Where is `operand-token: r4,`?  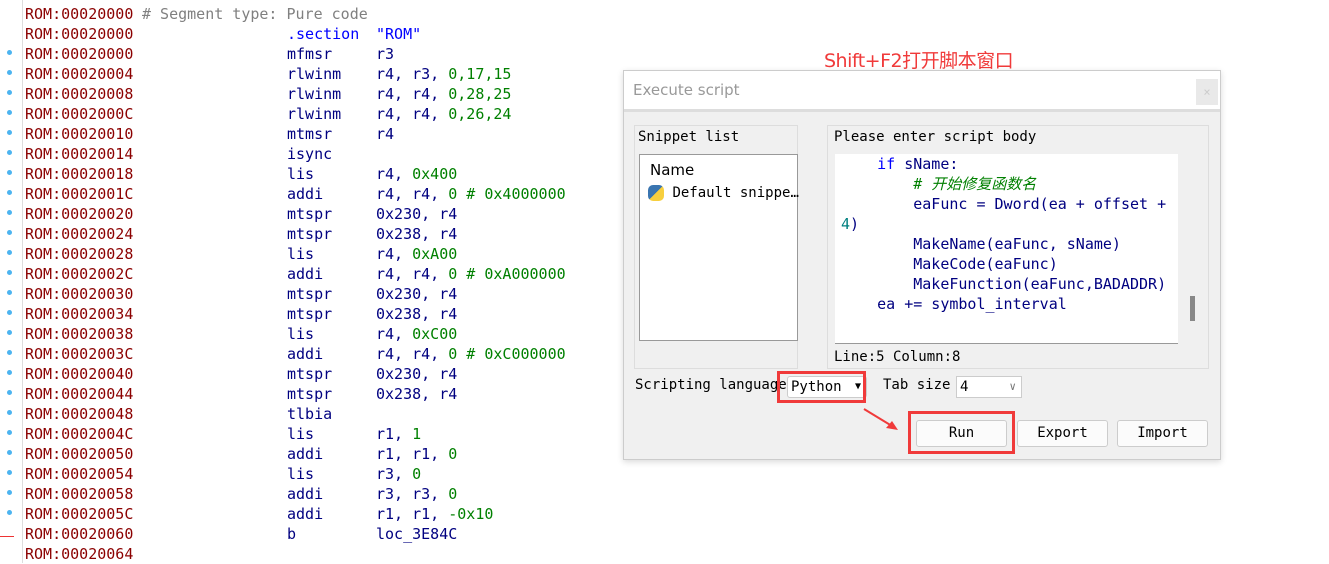
operand-token: r4, is located at coordinates (394, 254).